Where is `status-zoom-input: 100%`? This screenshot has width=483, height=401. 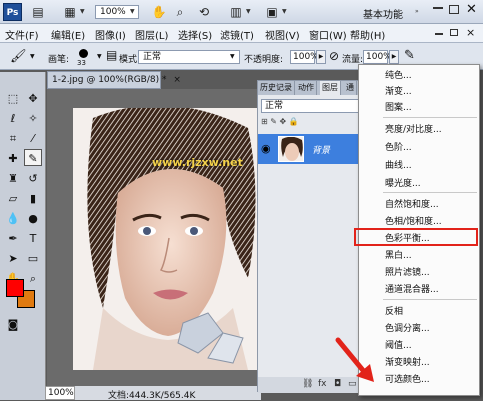
status-zoom-input: 100% is located at coordinates (60, 393).